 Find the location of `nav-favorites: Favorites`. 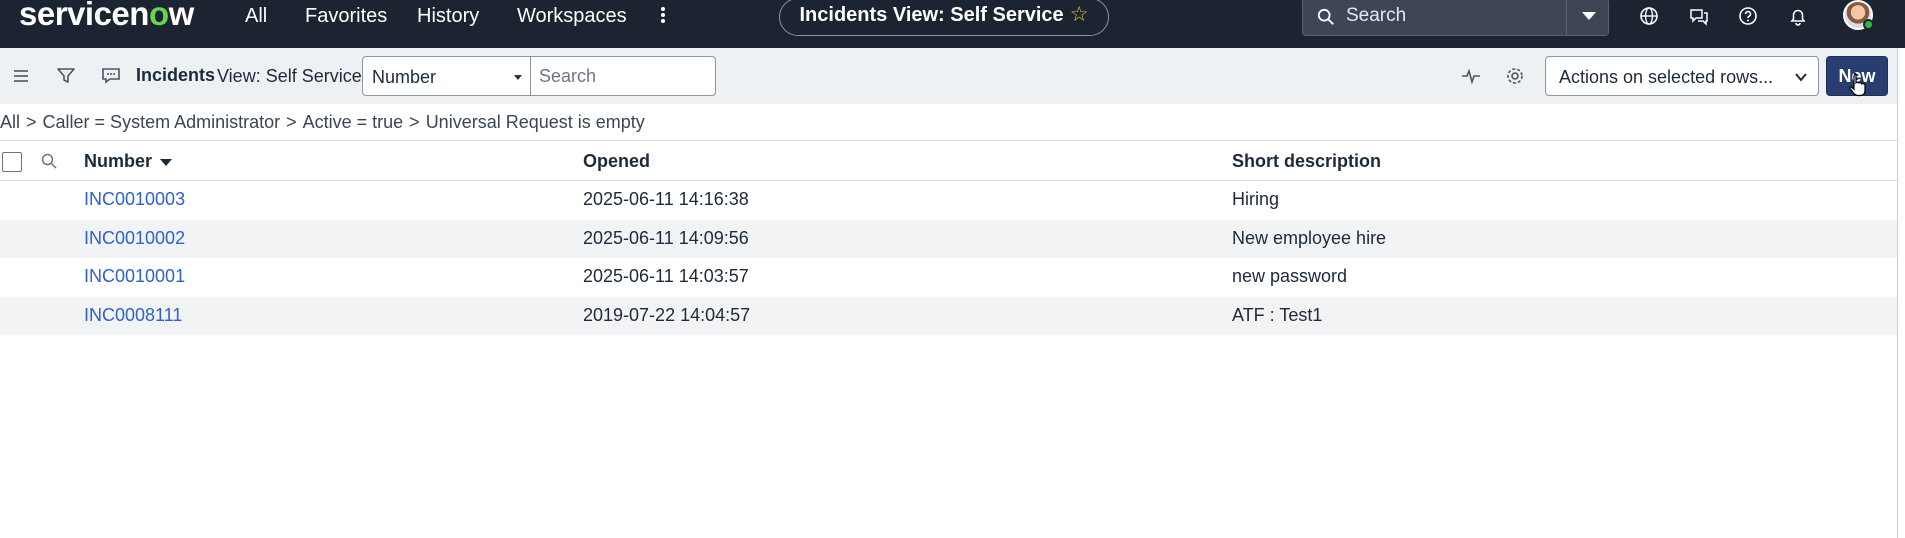

nav-favorites: Favorites is located at coordinates (346, 16).